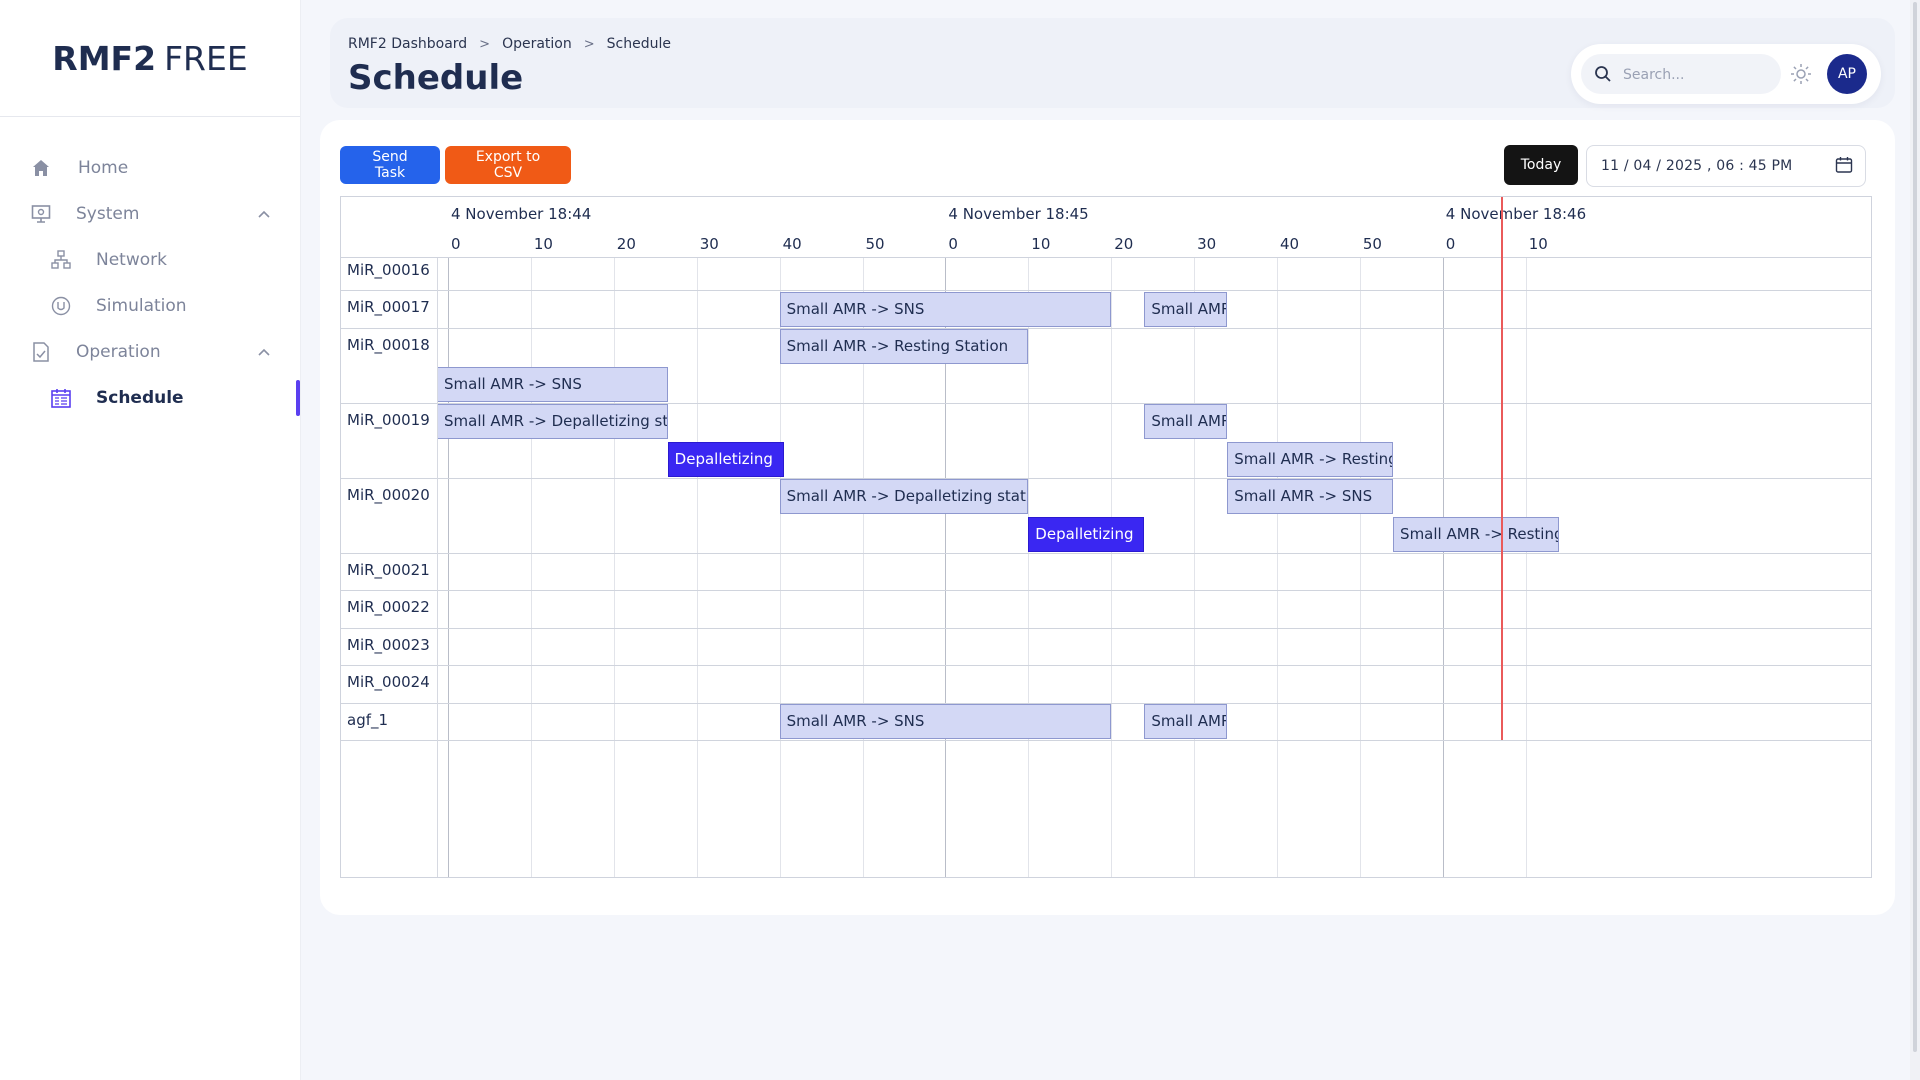 This screenshot has width=1920, height=1080. I want to click on sidebar-item-home: Home, so click(79, 168).